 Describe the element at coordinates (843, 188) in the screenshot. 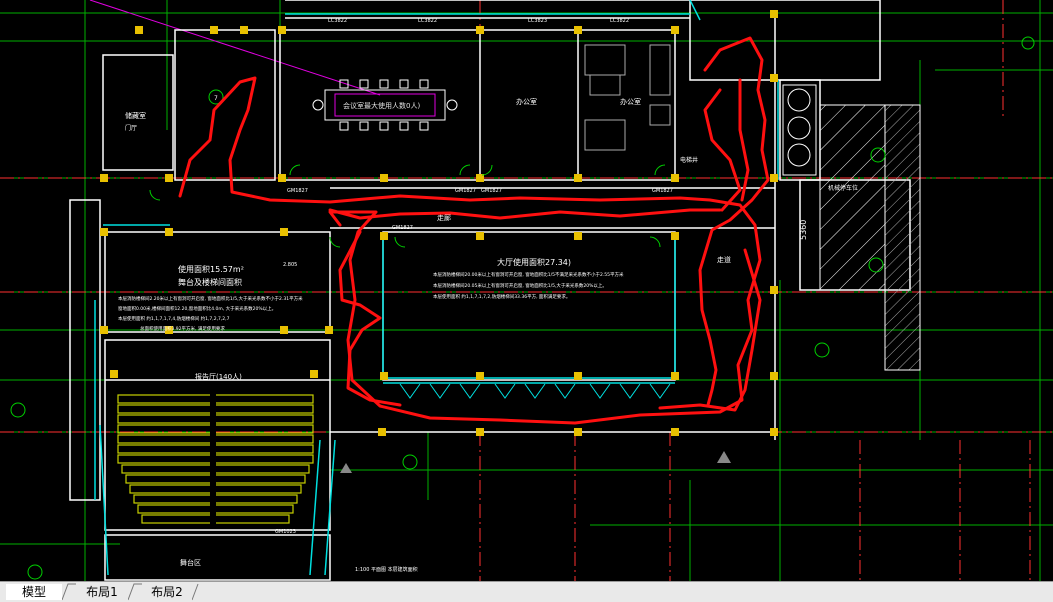

I see `right-label: 机械停车位` at that location.